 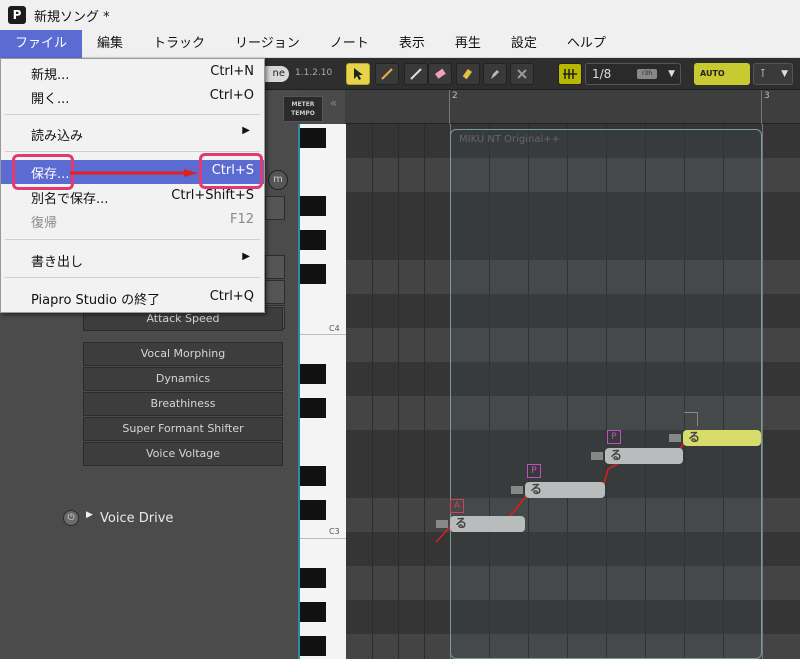 What do you see at coordinates (183, 379) in the screenshot?
I see `param-dynamics: Dynamics` at bounding box center [183, 379].